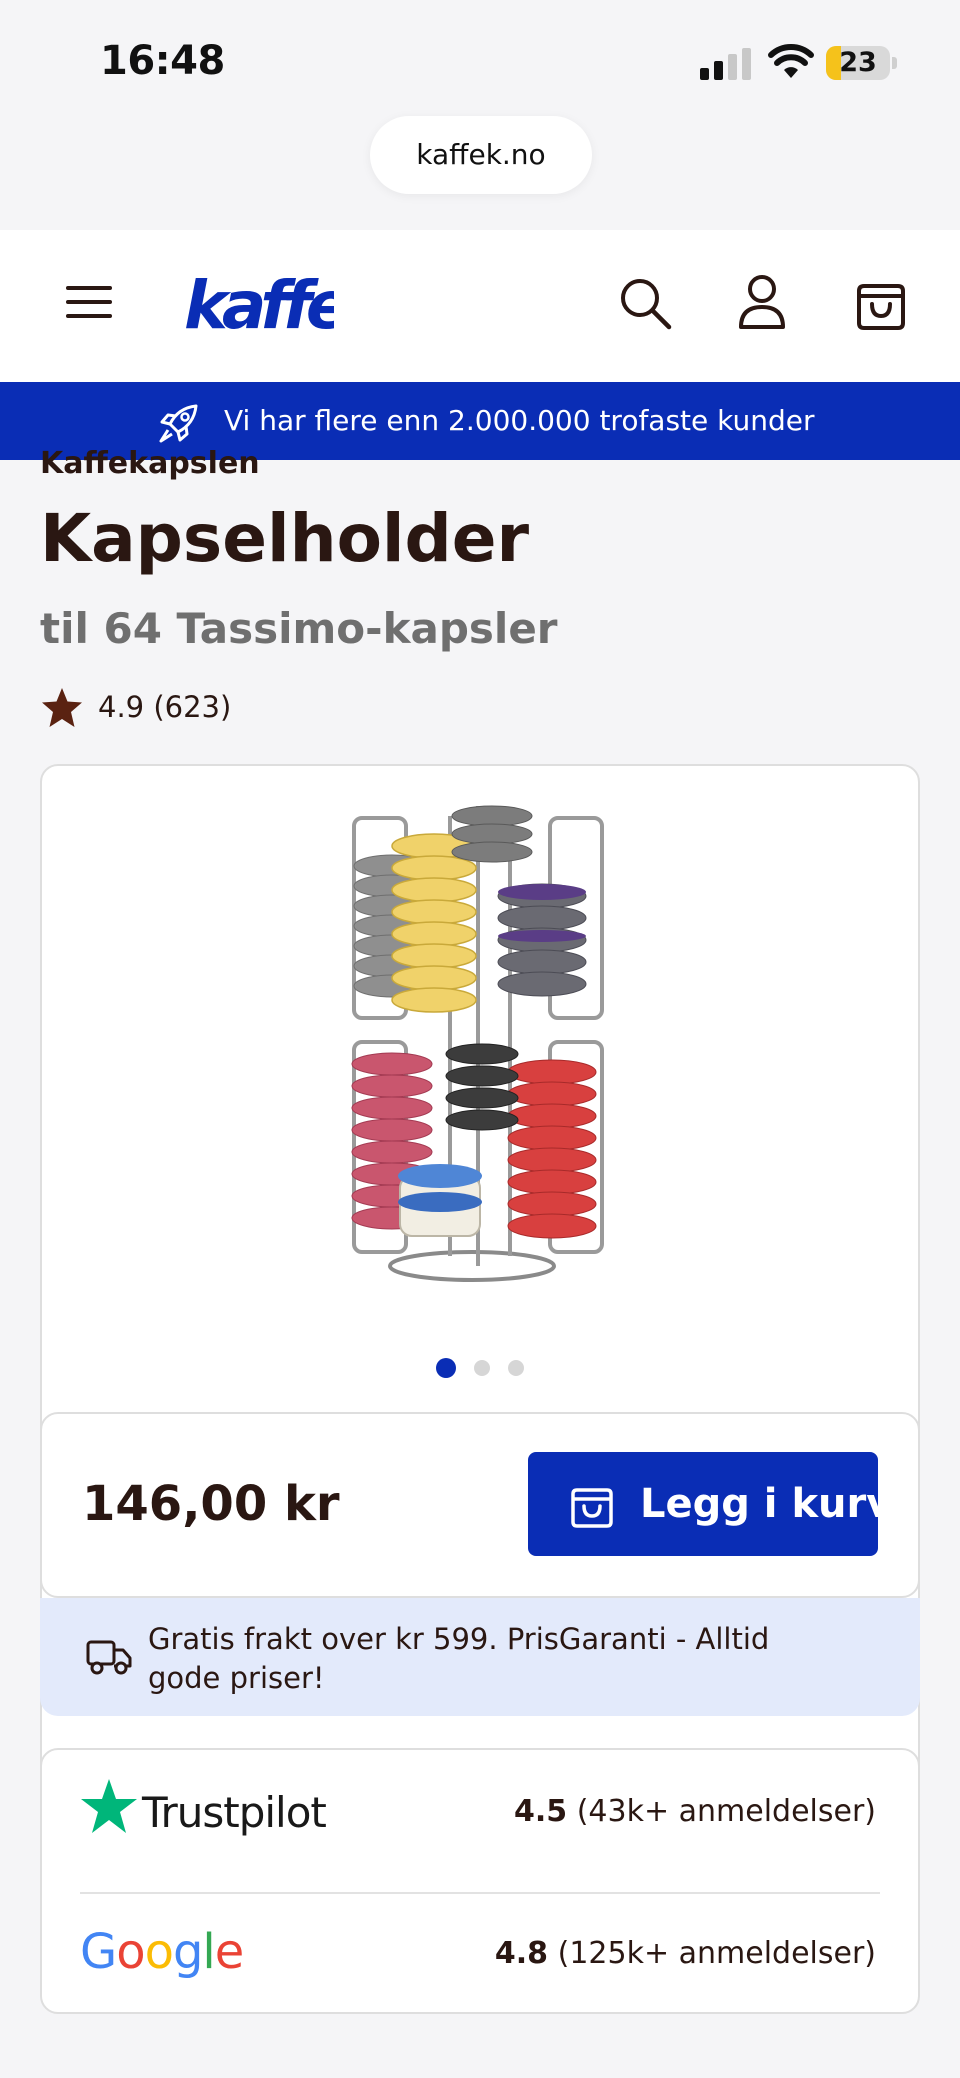 Image resolution: width=960 pixels, height=2078 pixels. I want to click on trustpilot-logo: Trustpilot, so click(234, 1812).